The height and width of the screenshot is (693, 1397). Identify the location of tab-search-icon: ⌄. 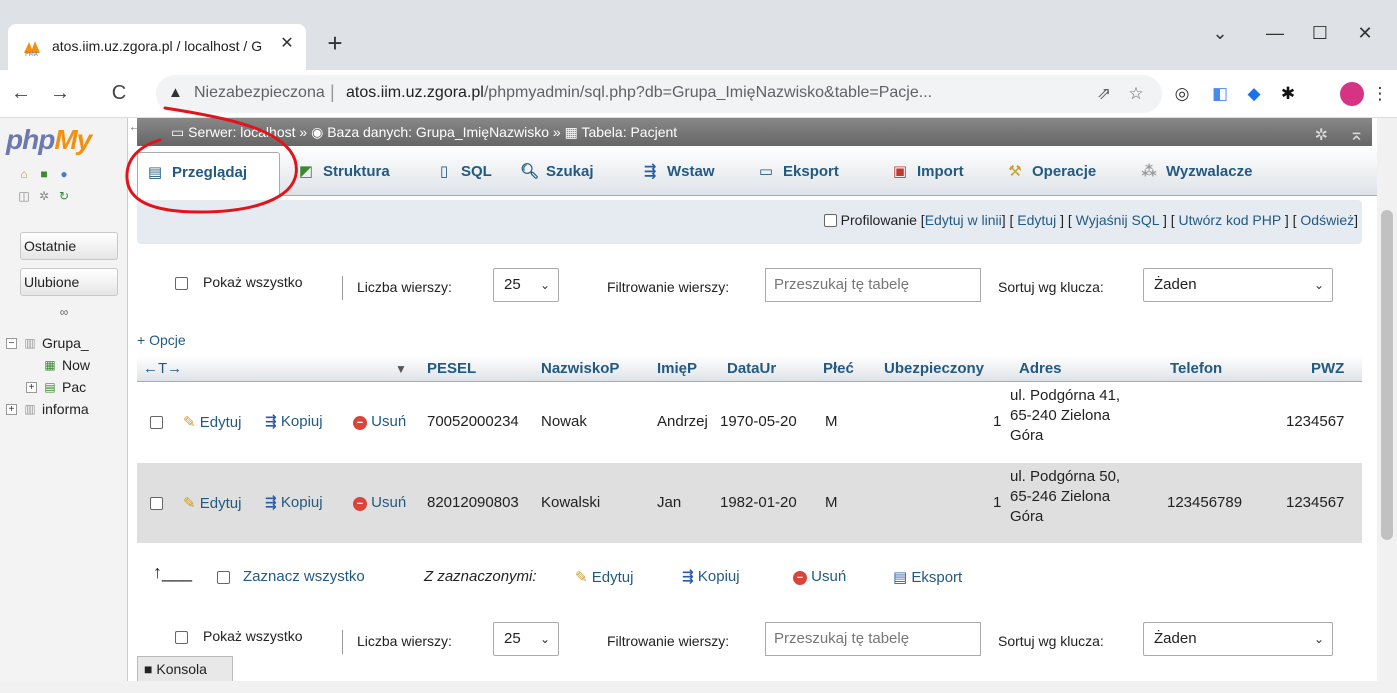
(1220, 33).